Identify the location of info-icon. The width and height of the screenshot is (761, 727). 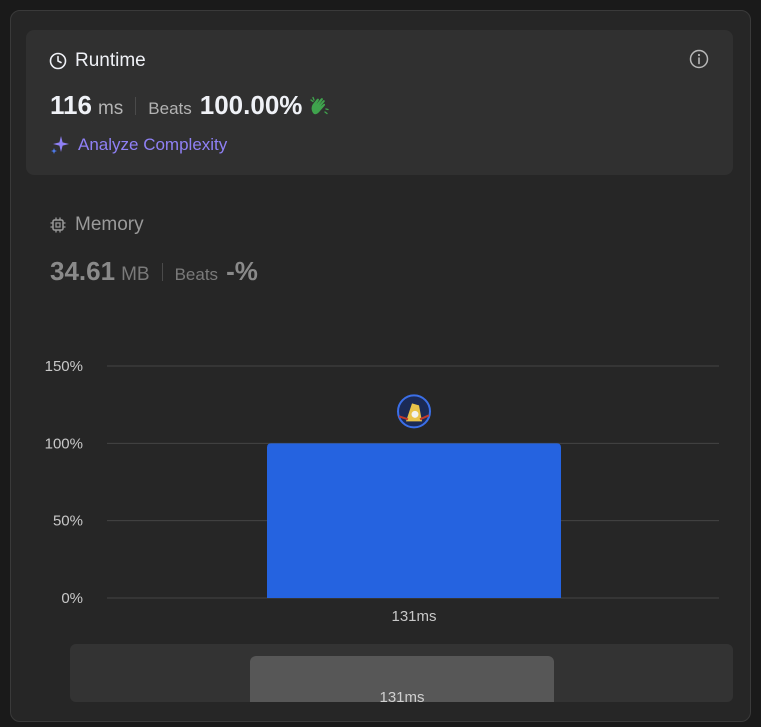
(699, 59).